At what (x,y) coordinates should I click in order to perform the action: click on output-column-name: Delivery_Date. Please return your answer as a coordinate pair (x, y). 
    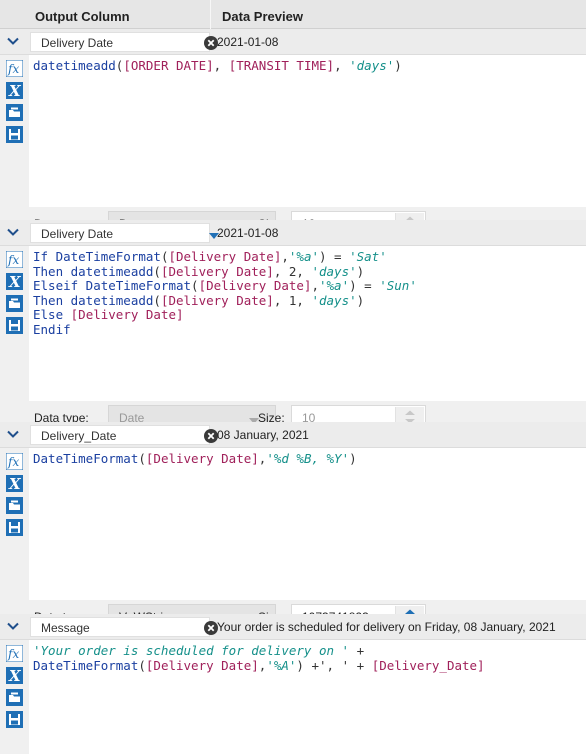
    Looking at the image, I should click on (79, 436).